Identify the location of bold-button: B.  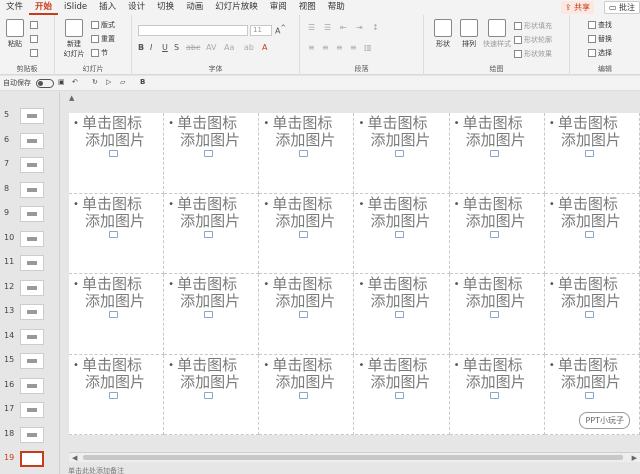
(141, 47).